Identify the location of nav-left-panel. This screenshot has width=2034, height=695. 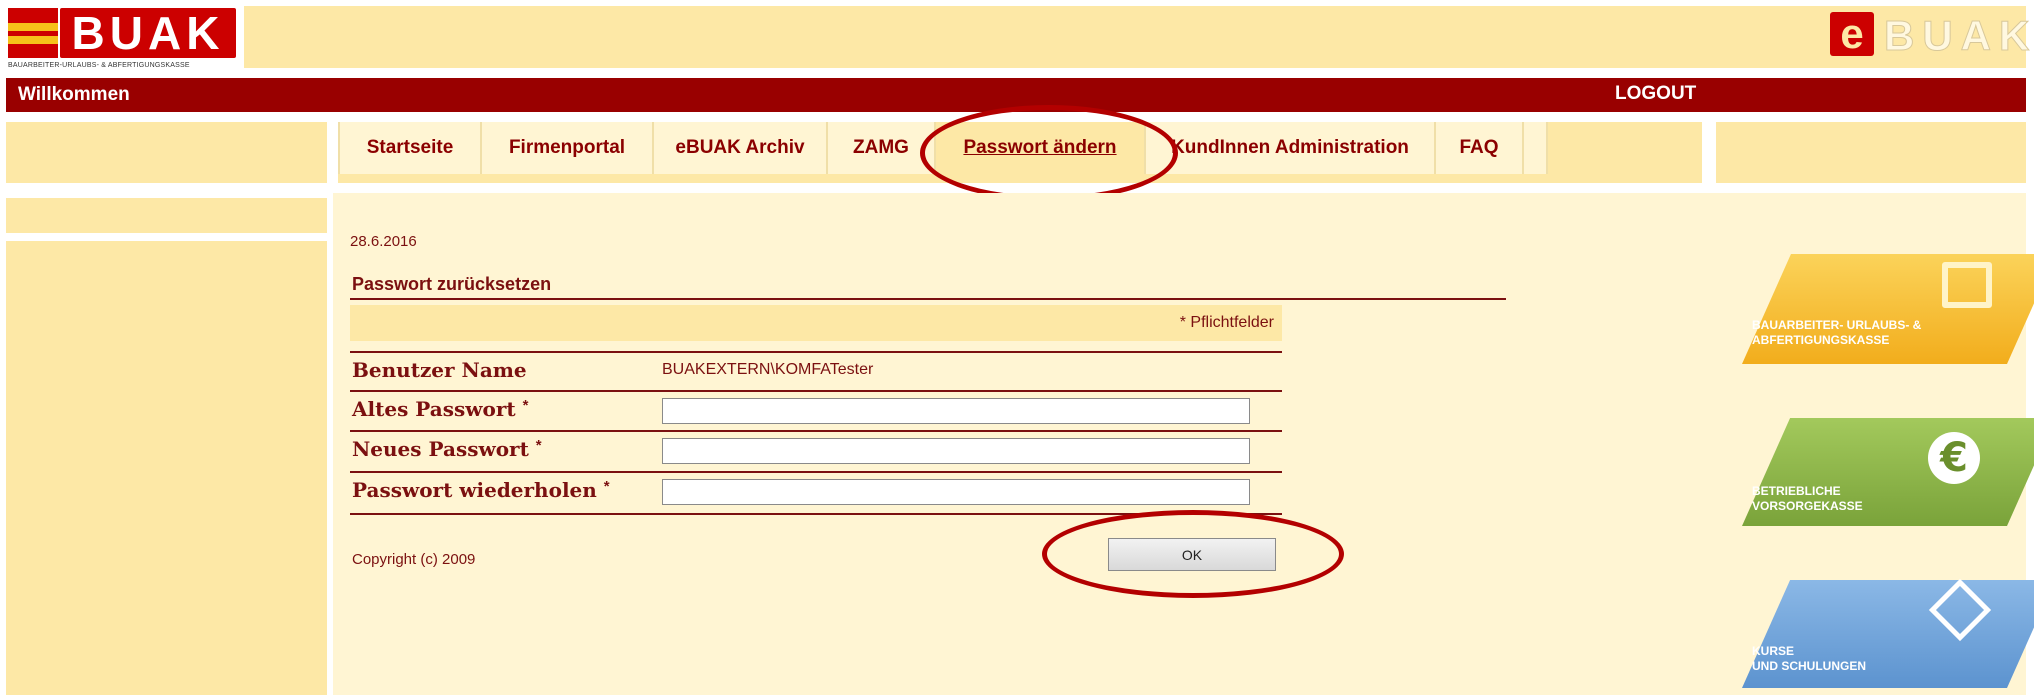
(166, 152).